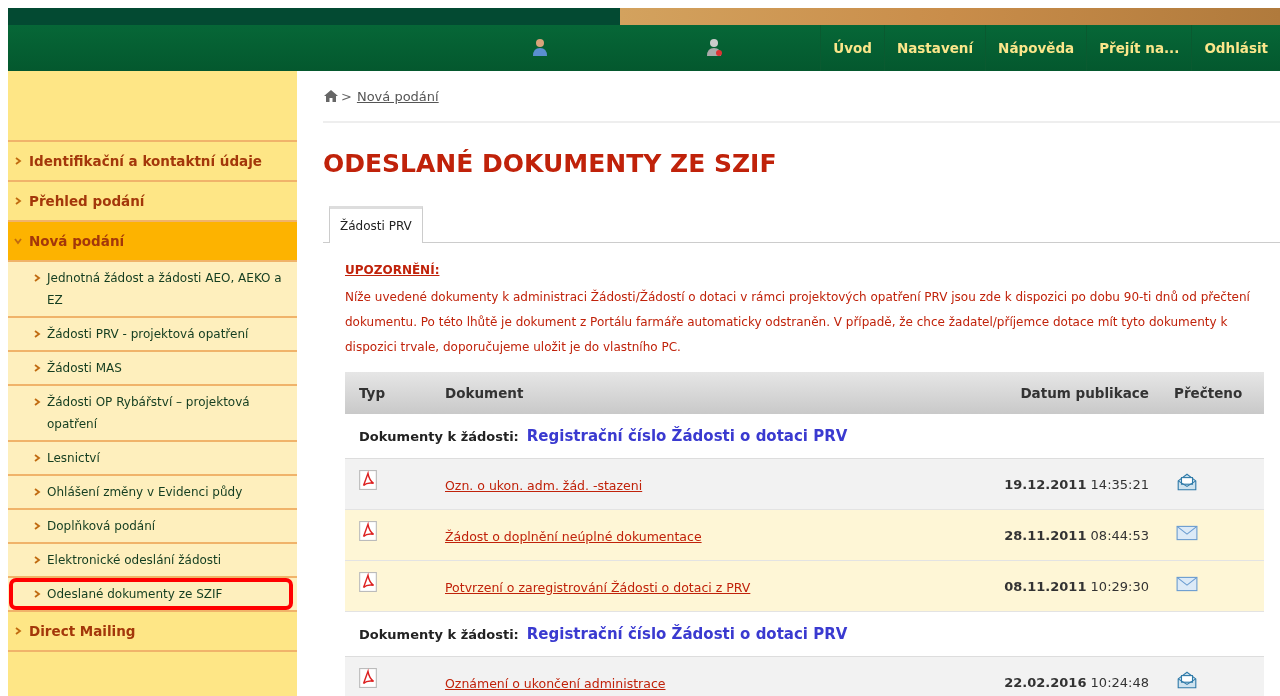 The width and height of the screenshot is (1280, 696). Describe the element at coordinates (934, 48) in the screenshot. I see `nav-link: Nastavení` at that location.